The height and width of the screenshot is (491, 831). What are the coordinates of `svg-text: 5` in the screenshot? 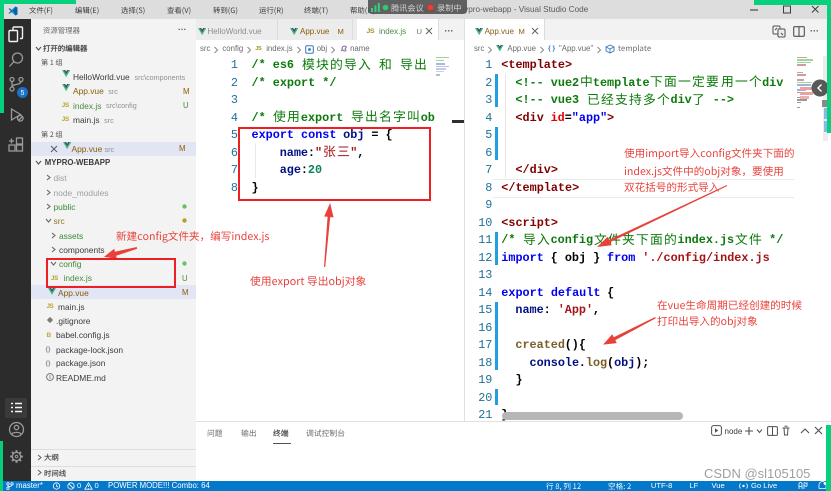 It's located at (23, 93).